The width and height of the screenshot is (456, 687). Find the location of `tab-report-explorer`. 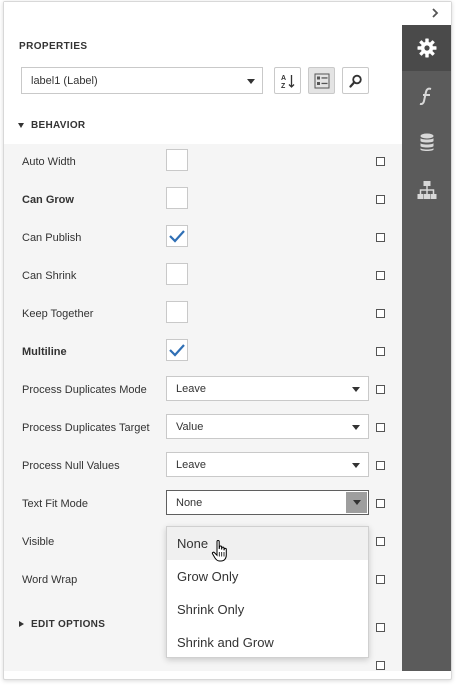

tab-report-explorer is located at coordinates (426, 190).